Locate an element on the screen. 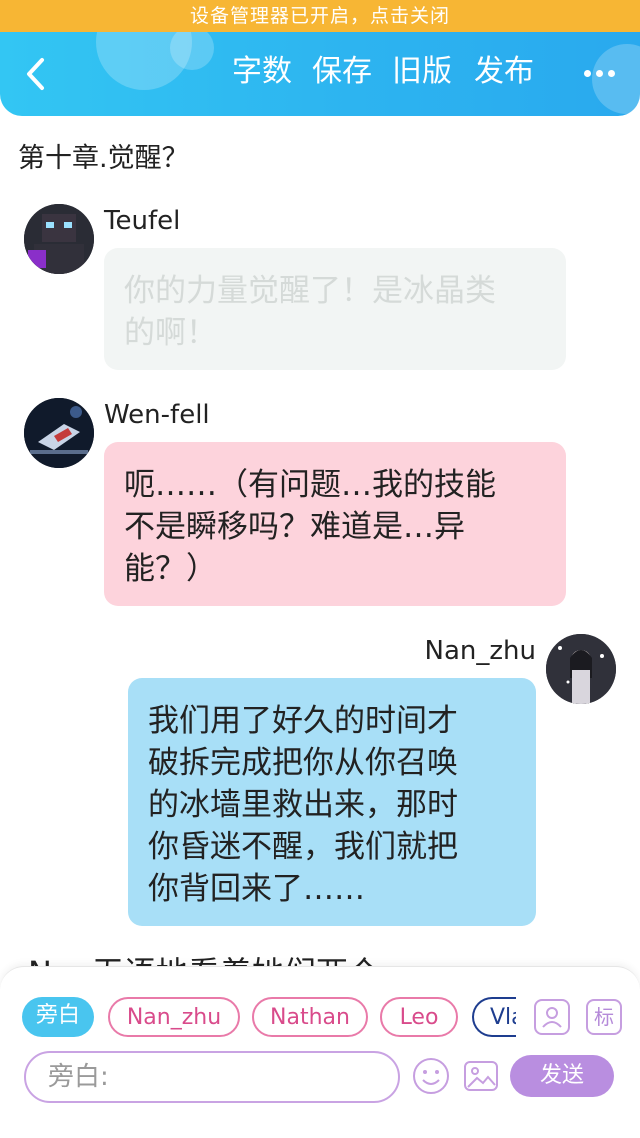  nanzhu-avatar is located at coordinates (581, 669).